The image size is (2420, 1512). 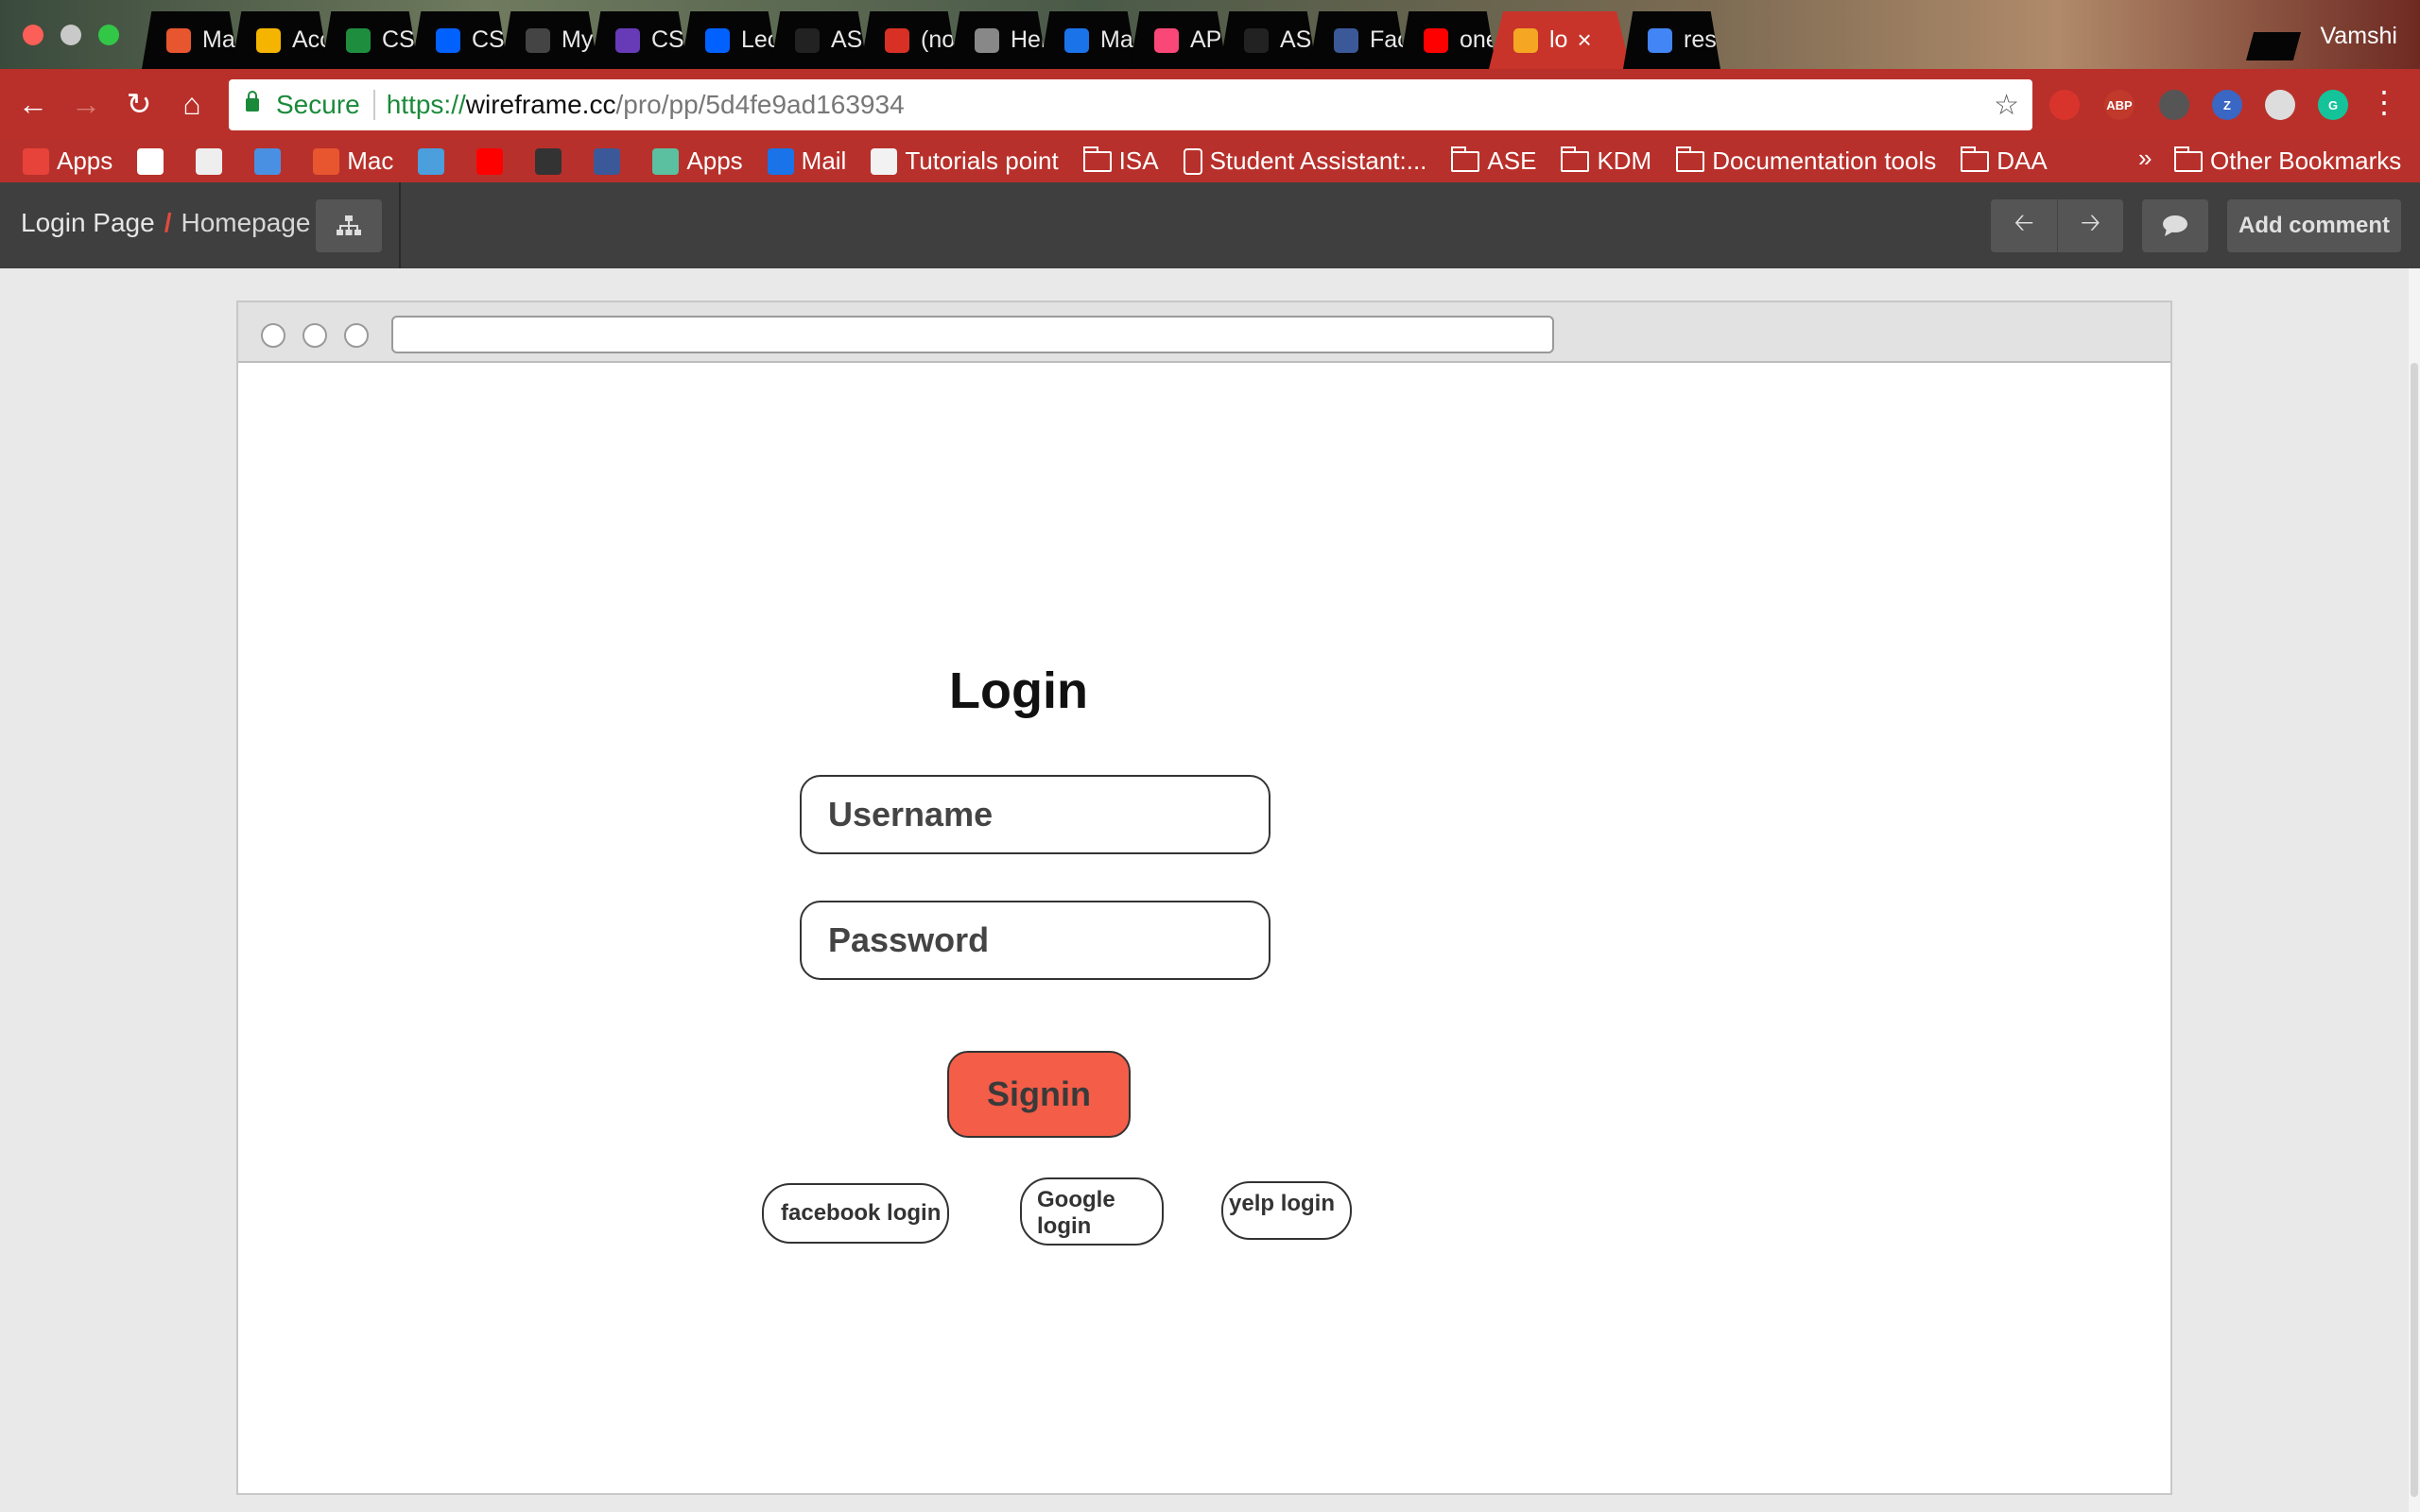 I want to click on forward-arrow-icon: →, so click(x=86, y=104).